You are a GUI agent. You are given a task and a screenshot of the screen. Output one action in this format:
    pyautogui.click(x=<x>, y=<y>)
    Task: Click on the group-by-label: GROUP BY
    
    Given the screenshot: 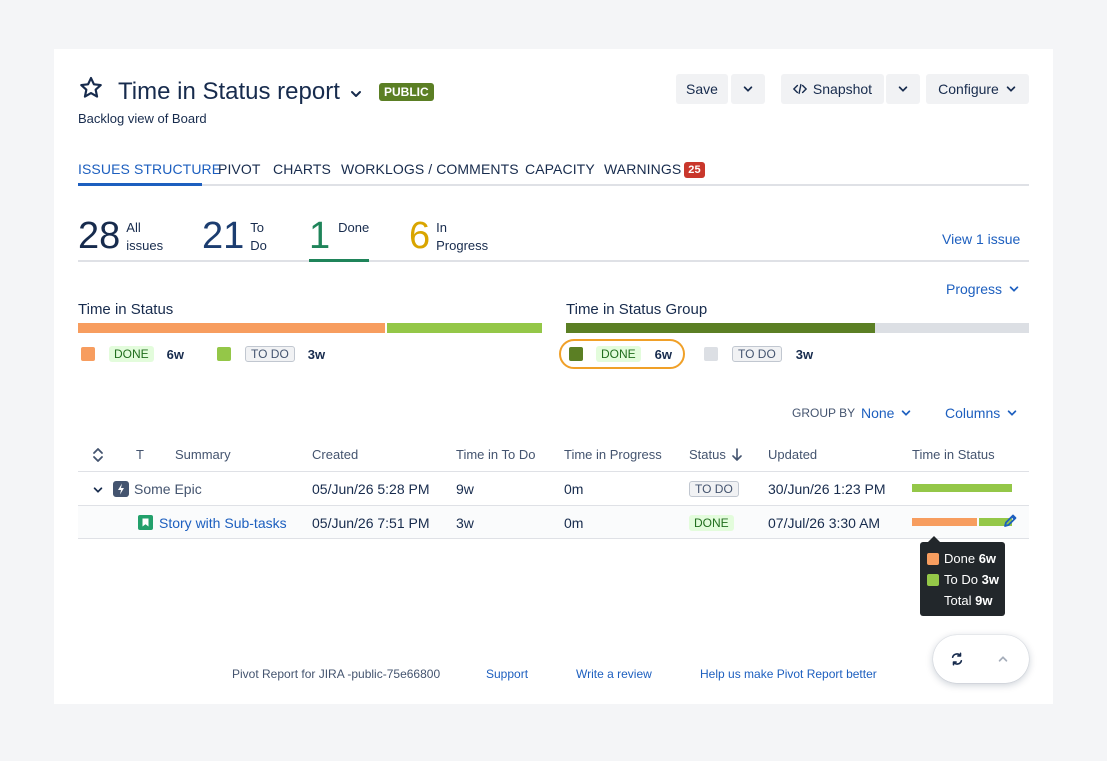 What is the action you would take?
    pyautogui.click(x=824, y=413)
    